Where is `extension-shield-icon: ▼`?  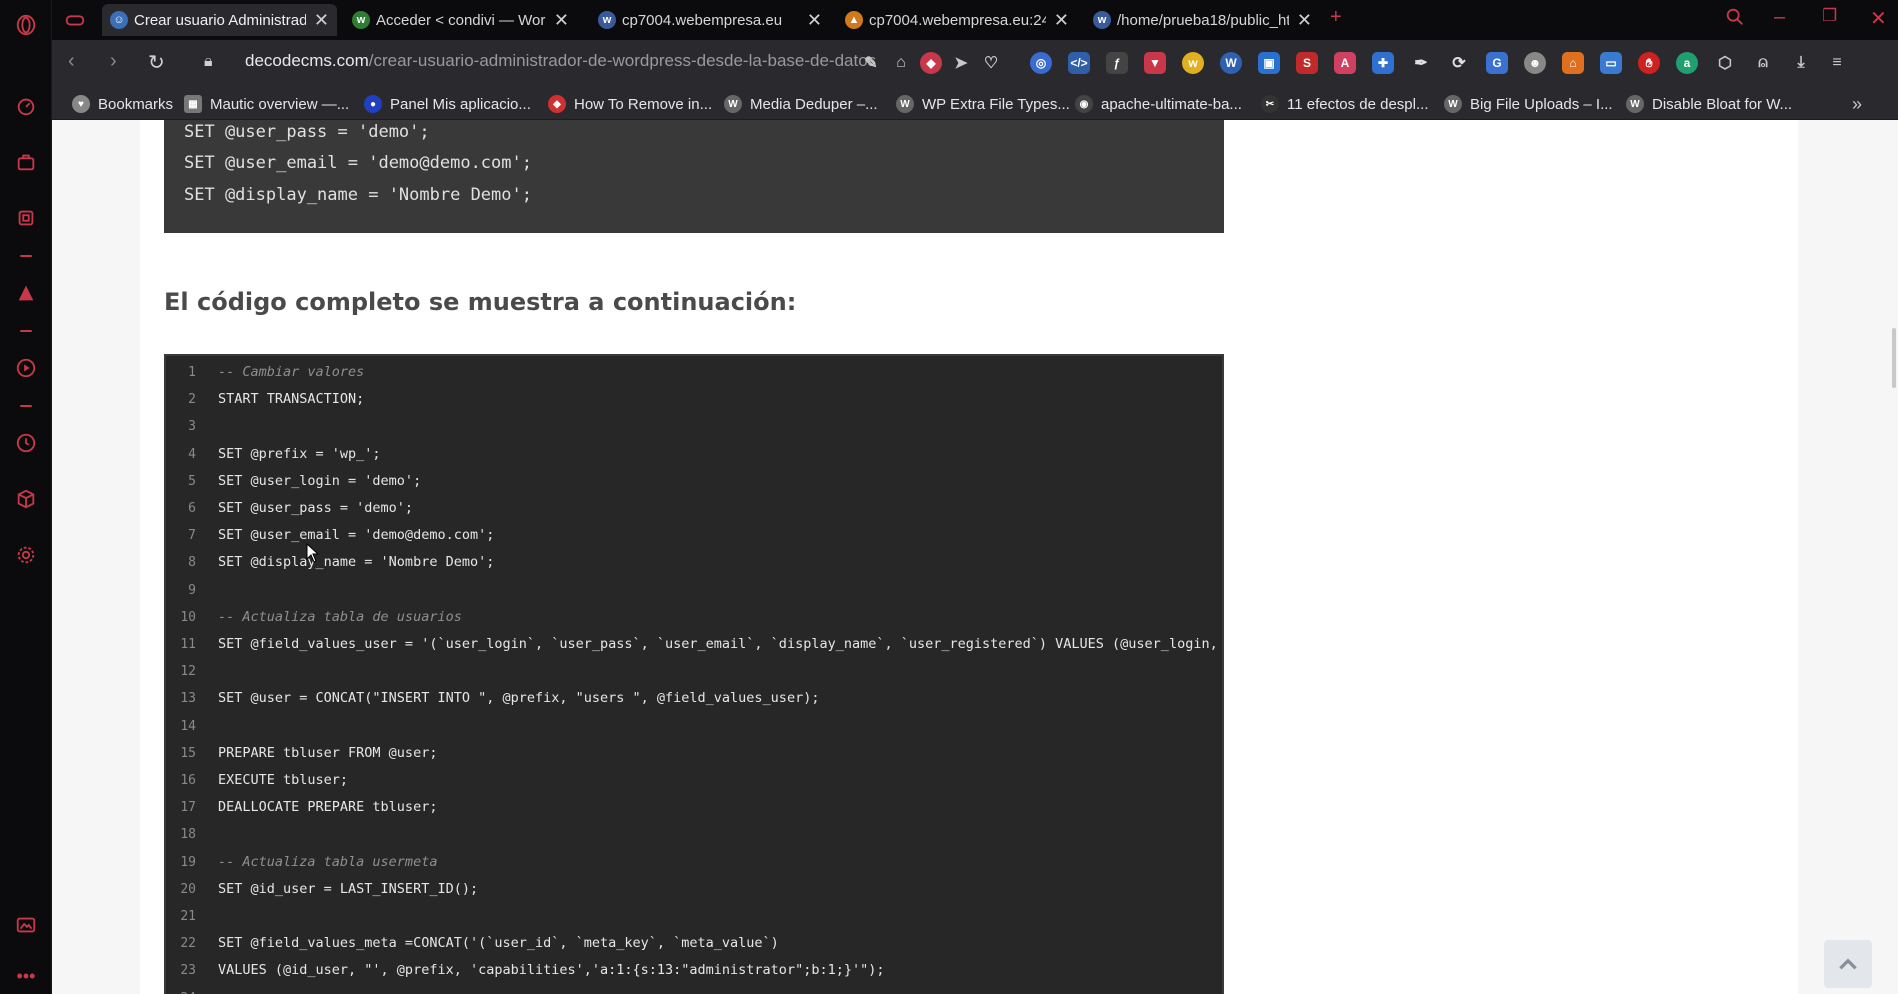 extension-shield-icon: ▼ is located at coordinates (1155, 63).